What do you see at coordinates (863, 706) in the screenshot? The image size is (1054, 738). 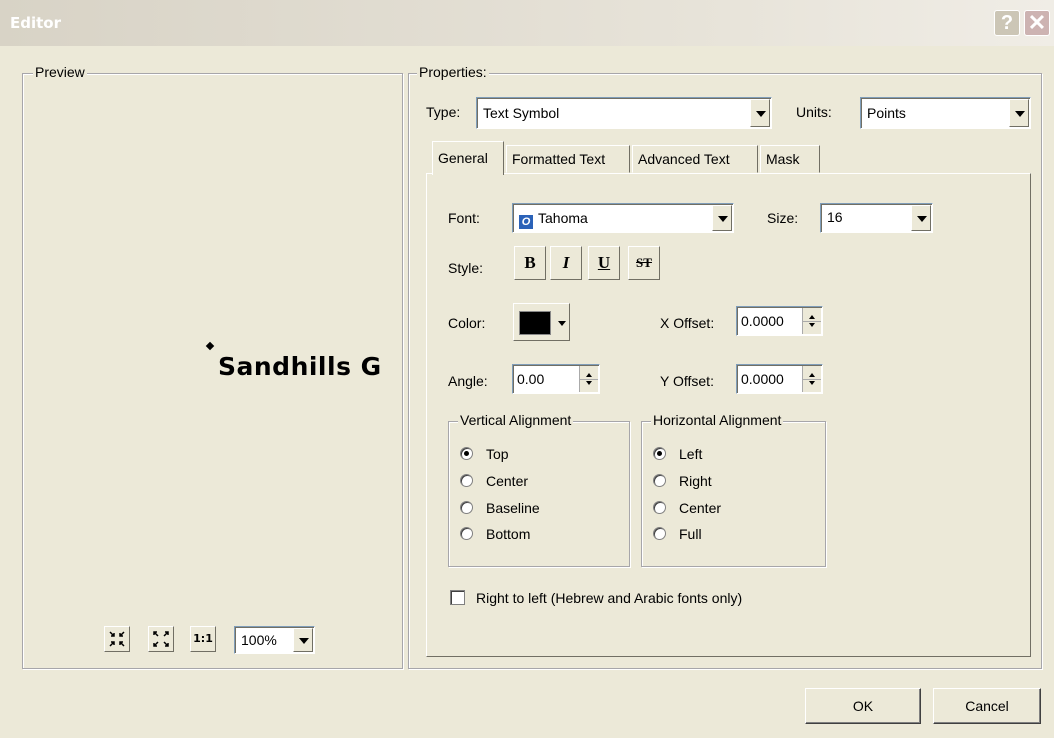 I see `ok-button: OK` at bounding box center [863, 706].